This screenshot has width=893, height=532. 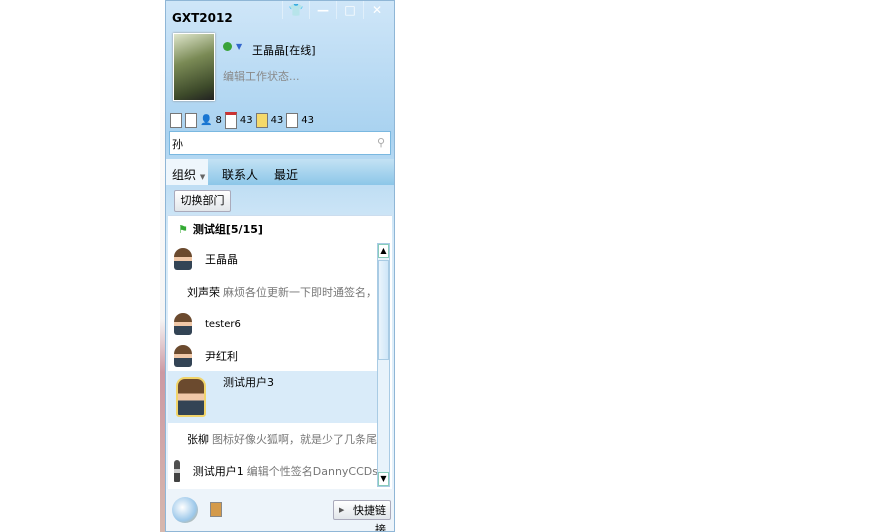 What do you see at coordinates (362, 515) in the screenshot?
I see `quick-link-button: ▶ 快捷链接` at bounding box center [362, 515].